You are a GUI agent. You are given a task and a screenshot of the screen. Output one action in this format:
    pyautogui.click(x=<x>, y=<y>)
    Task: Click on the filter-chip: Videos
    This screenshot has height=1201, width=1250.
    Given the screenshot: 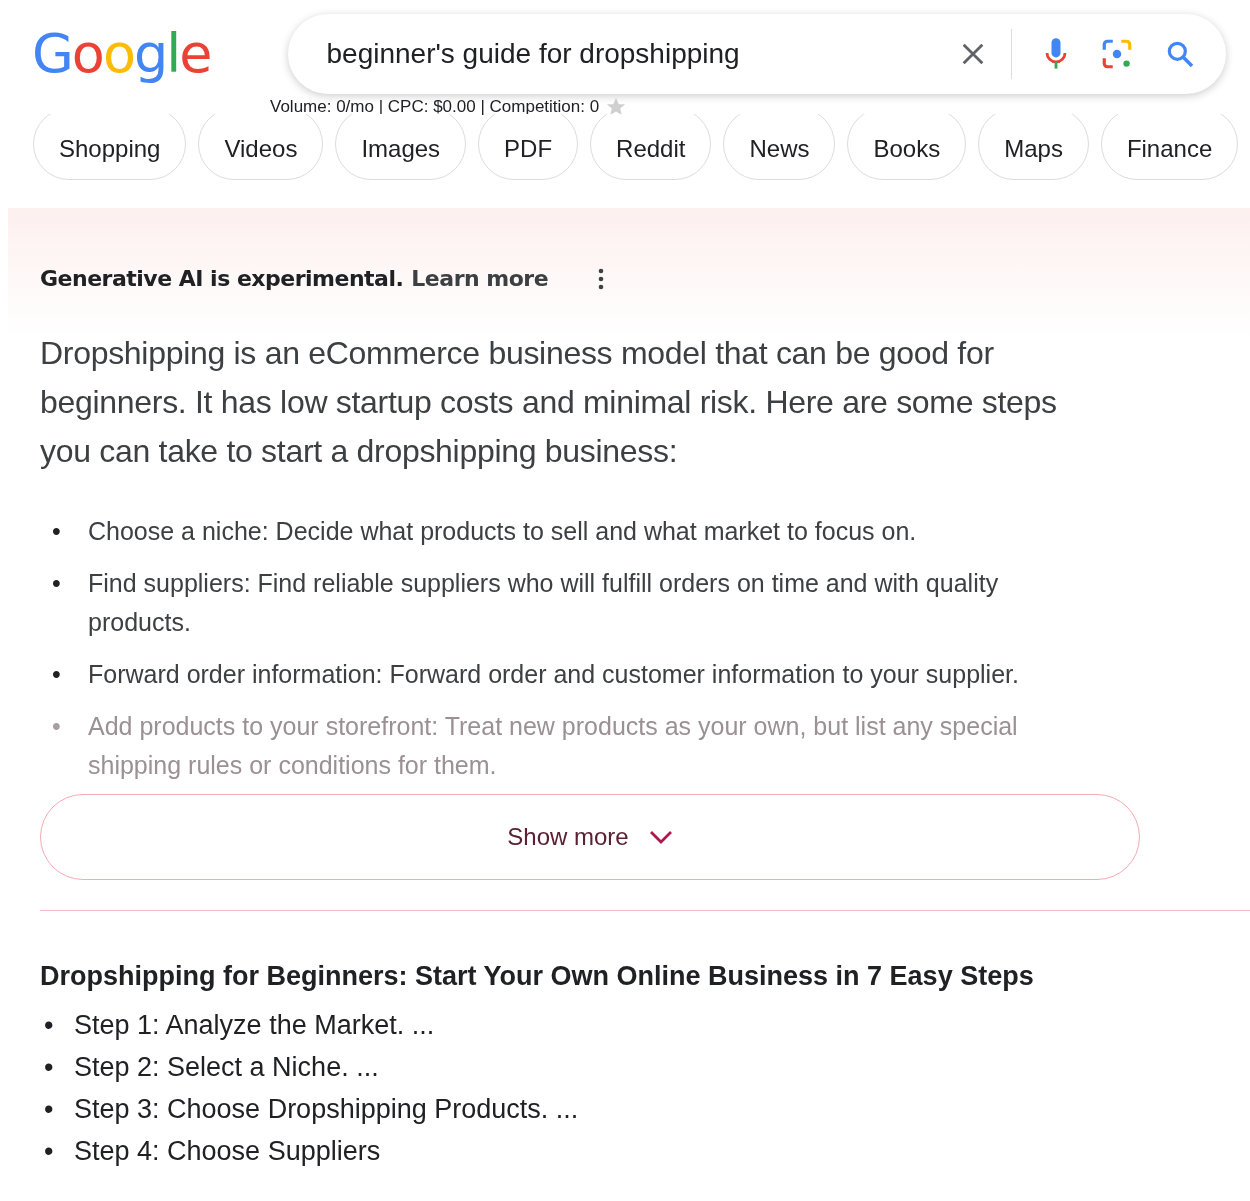 What is the action you would take?
    pyautogui.click(x=261, y=147)
    